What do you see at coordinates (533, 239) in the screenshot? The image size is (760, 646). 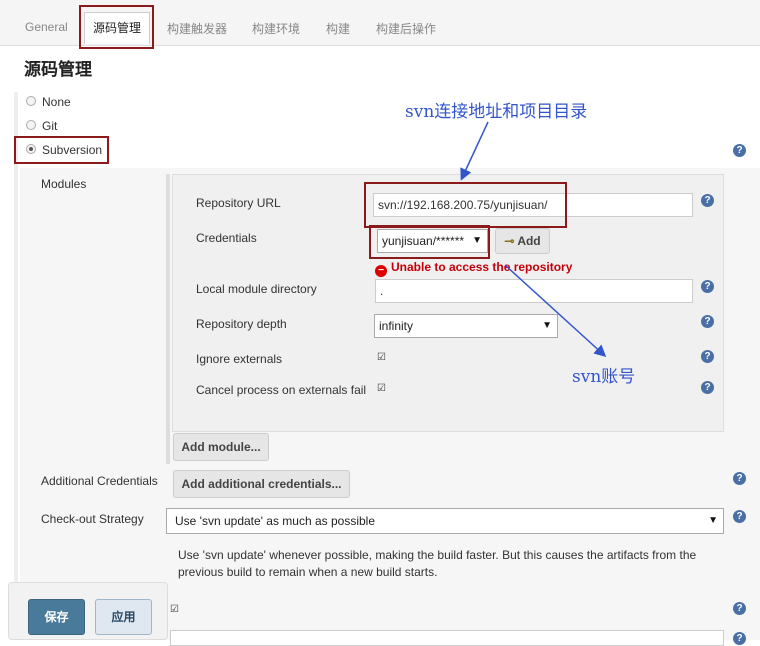 I see `annotation-arrows` at bounding box center [533, 239].